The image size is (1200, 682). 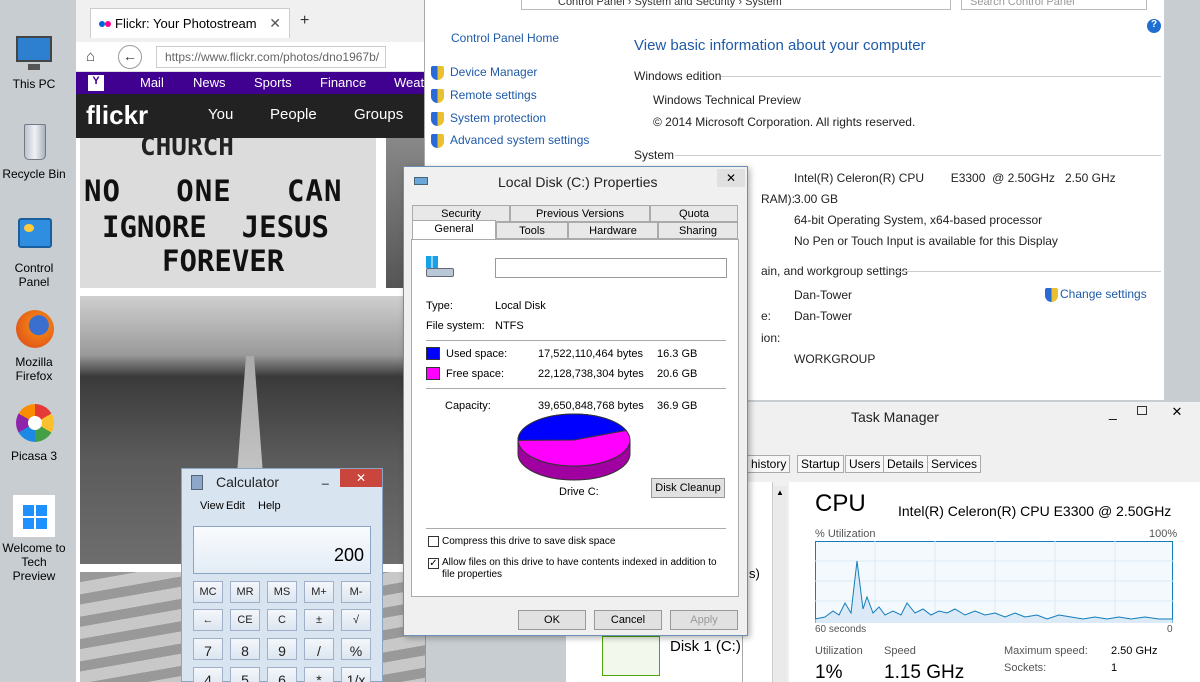 I want to click on tab-startup: Startup, so click(x=820, y=464).